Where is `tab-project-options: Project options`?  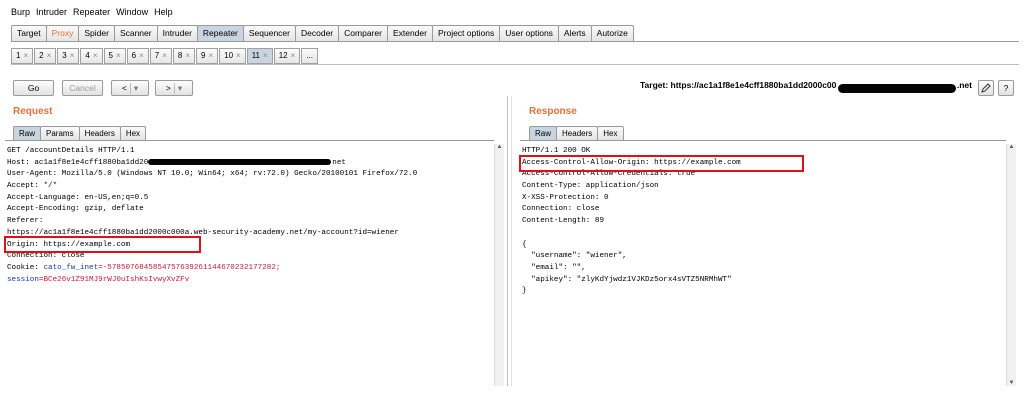
tab-project-options: Project options is located at coordinates (466, 33).